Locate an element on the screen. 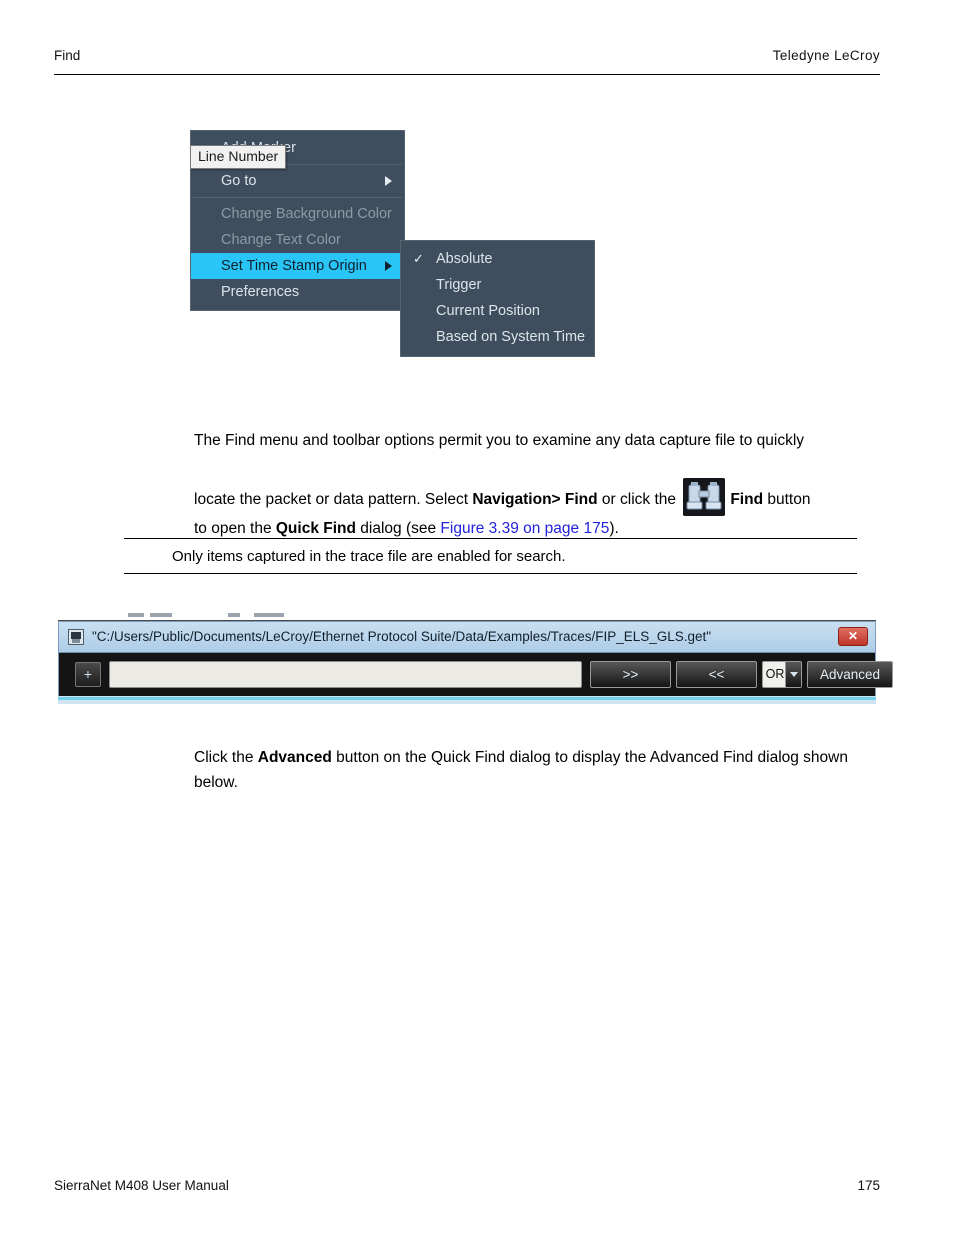 The height and width of the screenshot is (1235, 954). submenu-item-based-on-system-time: Based on System Time is located at coordinates (497, 337).